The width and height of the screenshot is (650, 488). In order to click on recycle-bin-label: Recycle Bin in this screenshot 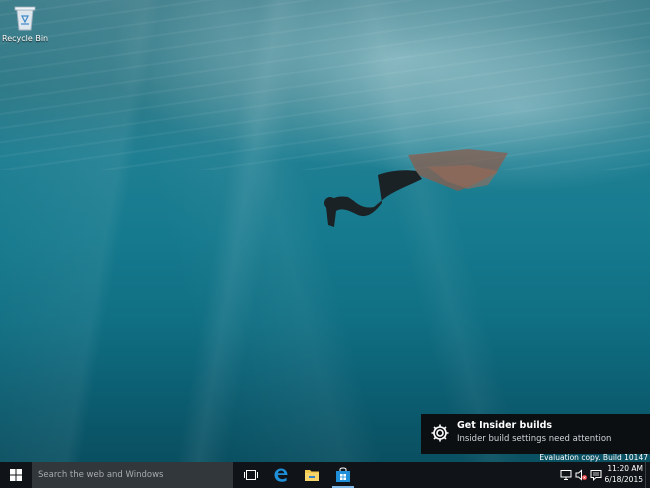, I will do `click(25, 38)`.